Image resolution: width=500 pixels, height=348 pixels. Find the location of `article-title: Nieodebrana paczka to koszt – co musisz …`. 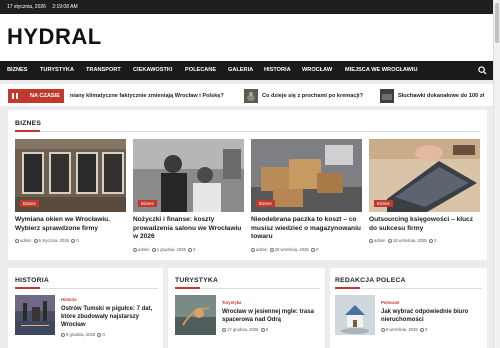

article-title: Nieodebrana paczka to koszt – co musisz … is located at coordinates (307, 229).